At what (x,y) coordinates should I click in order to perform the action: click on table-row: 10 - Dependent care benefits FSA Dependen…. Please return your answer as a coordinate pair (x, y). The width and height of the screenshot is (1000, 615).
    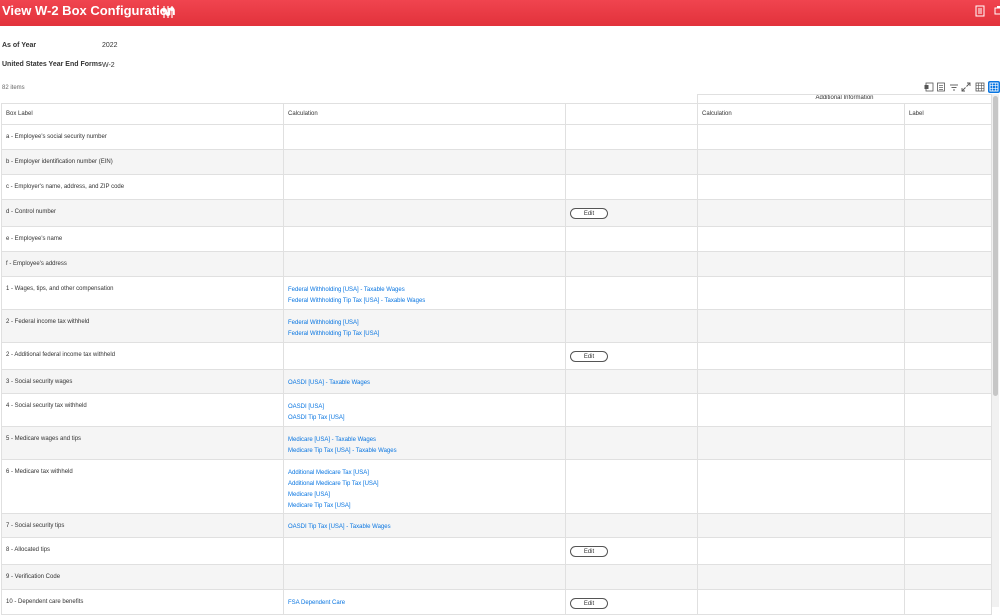
    Looking at the image, I should click on (497, 602).